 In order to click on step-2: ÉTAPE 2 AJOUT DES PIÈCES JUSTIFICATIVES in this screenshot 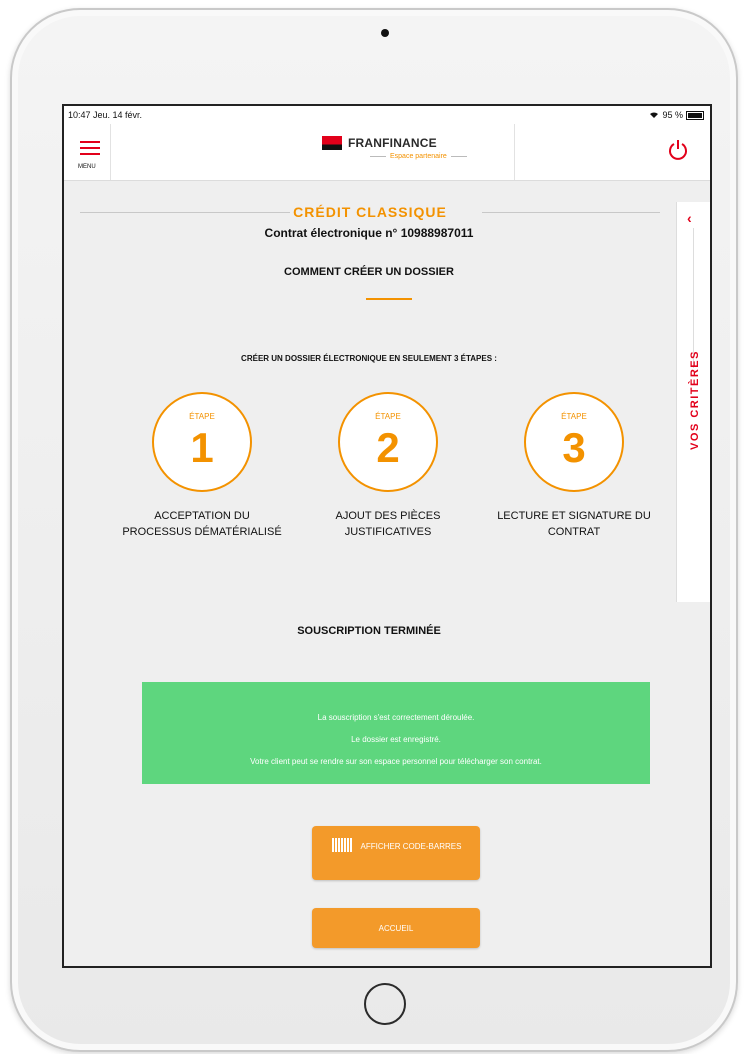, I will do `click(388, 466)`.